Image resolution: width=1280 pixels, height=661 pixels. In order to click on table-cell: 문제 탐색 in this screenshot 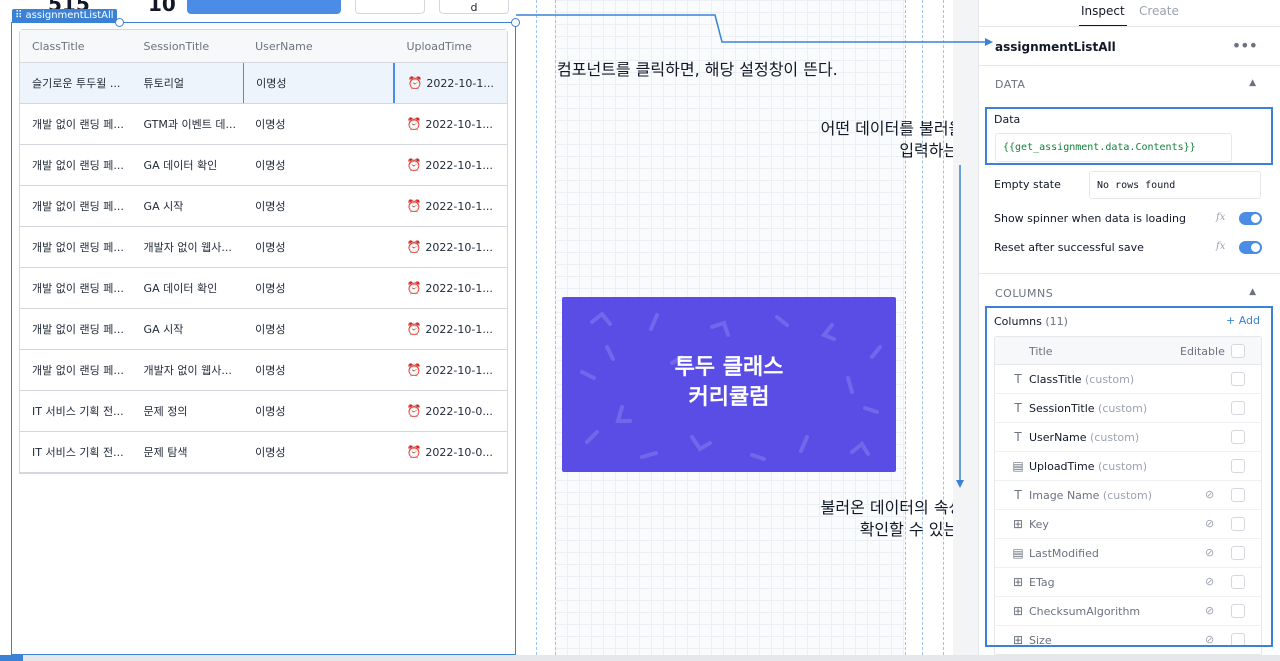, I will do `click(188, 452)`.